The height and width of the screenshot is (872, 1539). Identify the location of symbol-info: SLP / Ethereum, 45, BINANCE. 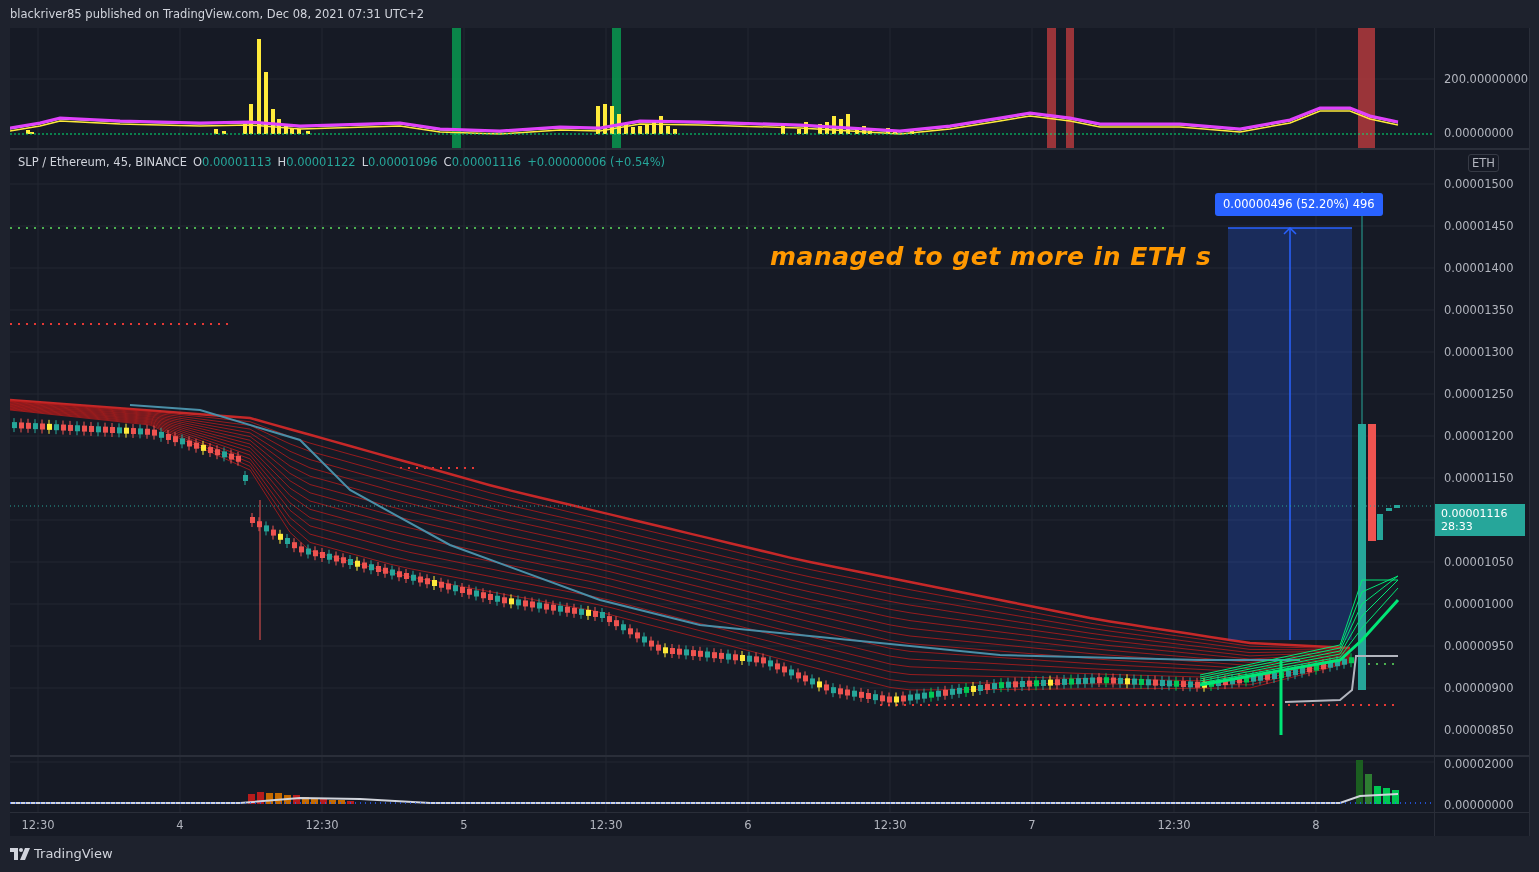
(102, 162).